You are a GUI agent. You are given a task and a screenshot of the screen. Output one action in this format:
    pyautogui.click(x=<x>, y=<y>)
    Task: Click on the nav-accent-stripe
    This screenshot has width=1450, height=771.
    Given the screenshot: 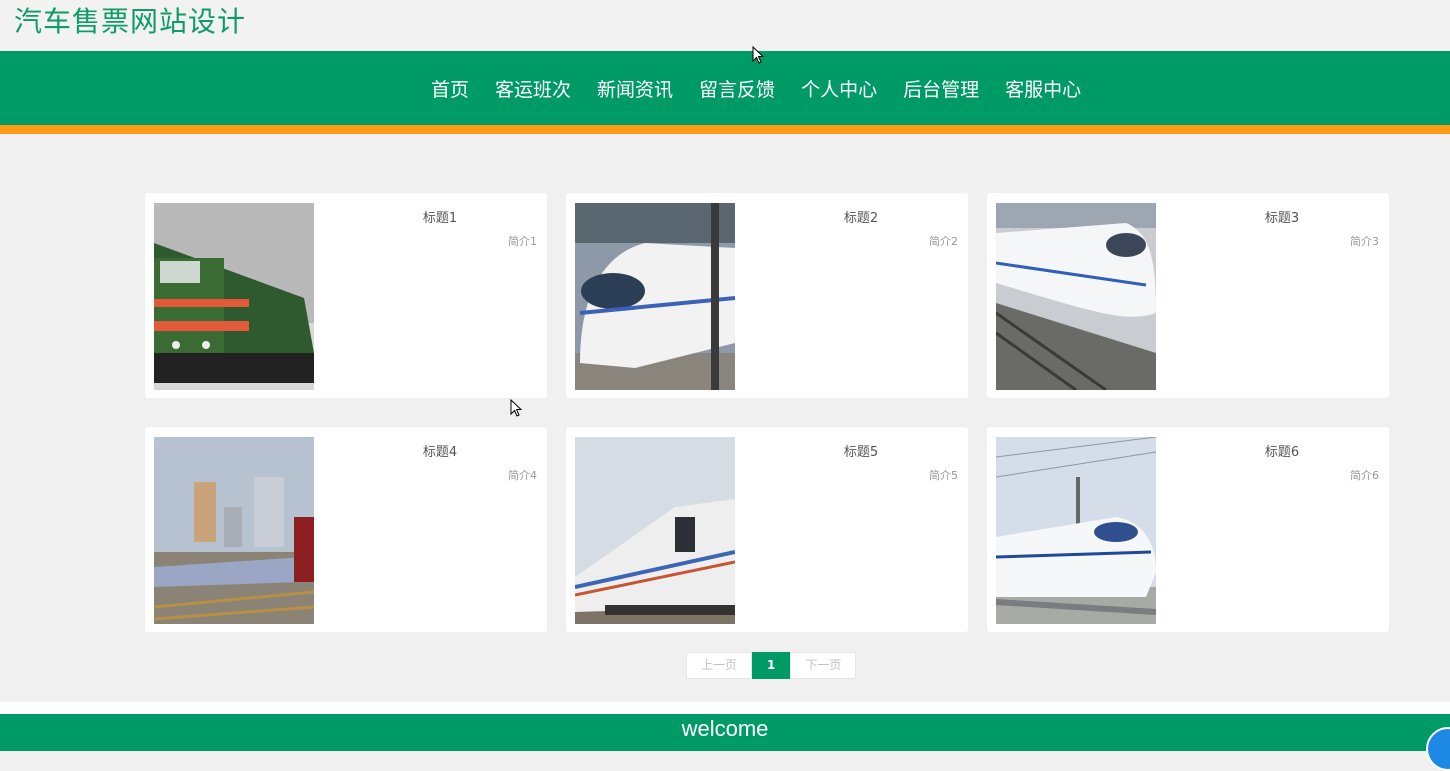 What is the action you would take?
    pyautogui.click(x=725, y=129)
    